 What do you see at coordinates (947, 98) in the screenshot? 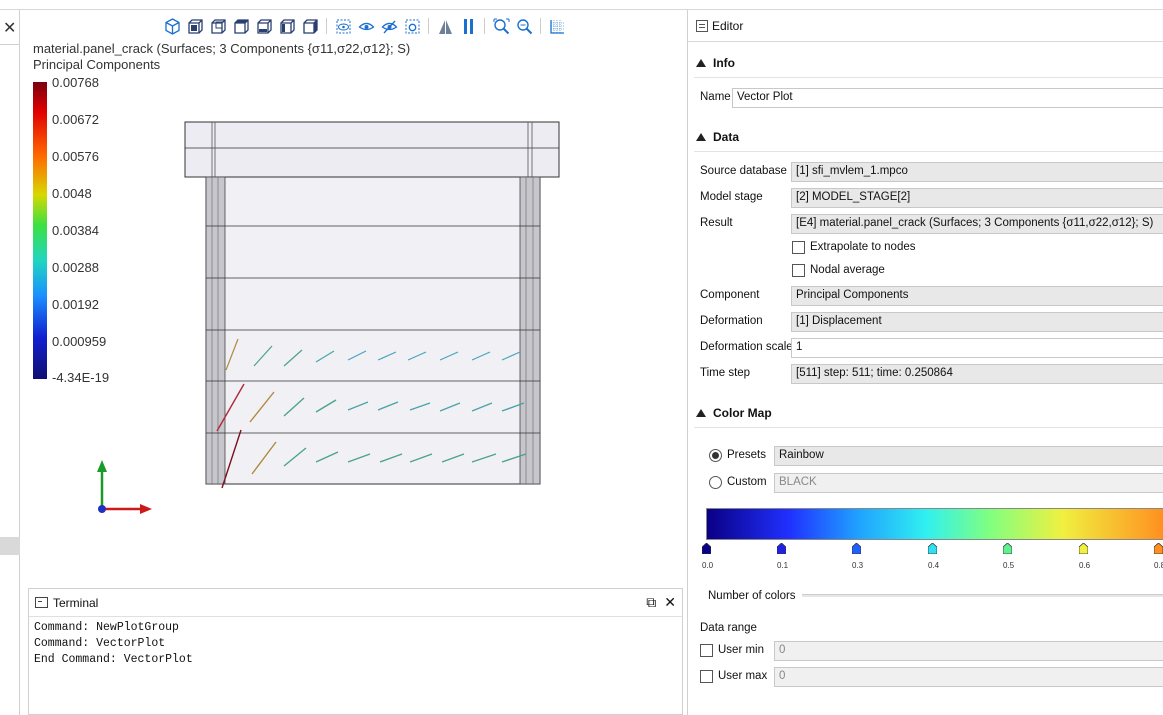
I see `name-field: Vector Plot` at bounding box center [947, 98].